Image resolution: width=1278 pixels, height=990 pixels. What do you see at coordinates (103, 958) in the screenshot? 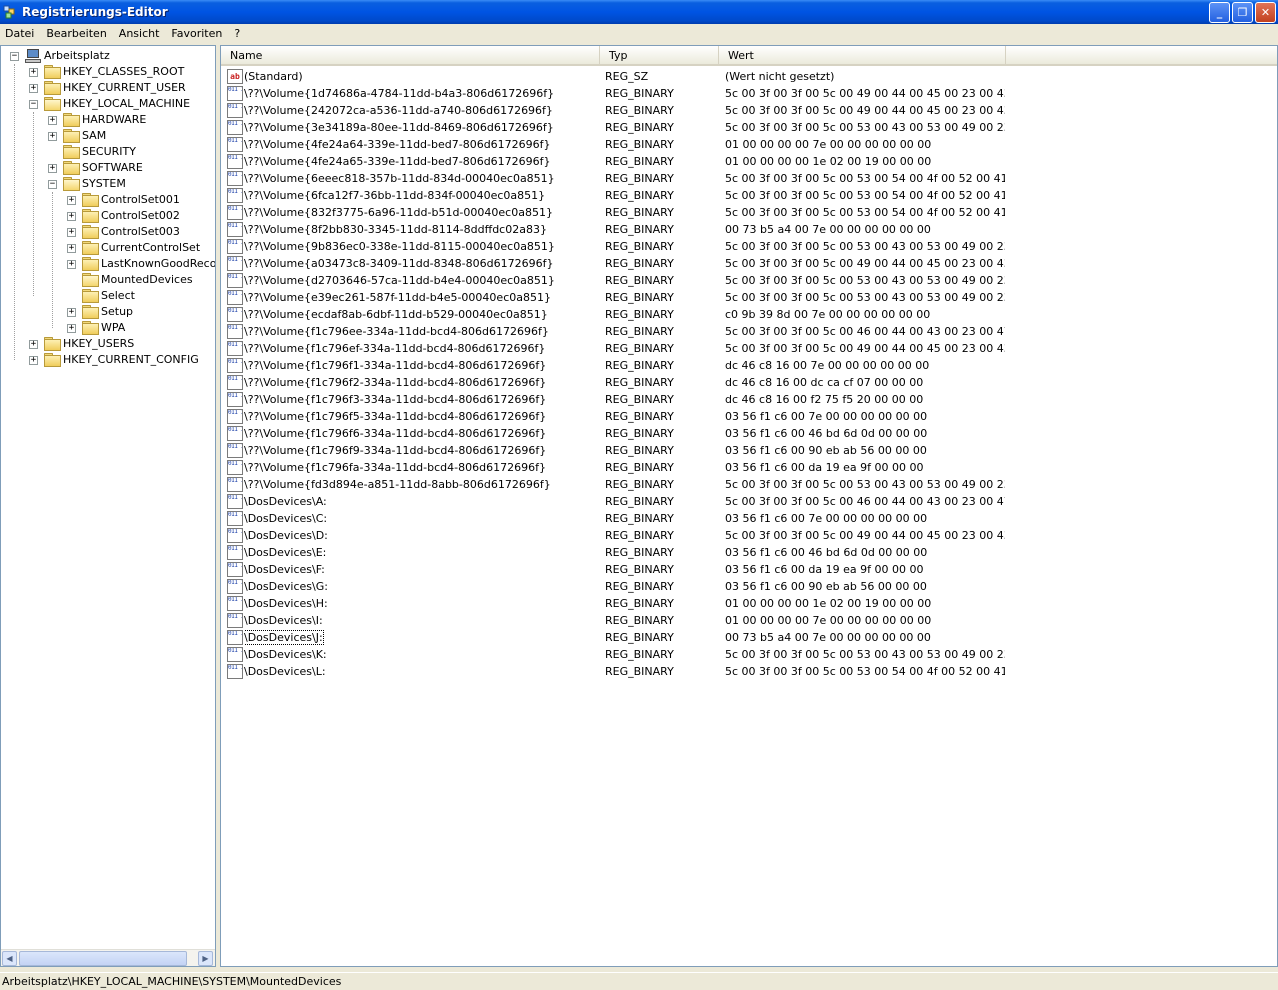
I see `scroll-thumb` at bounding box center [103, 958].